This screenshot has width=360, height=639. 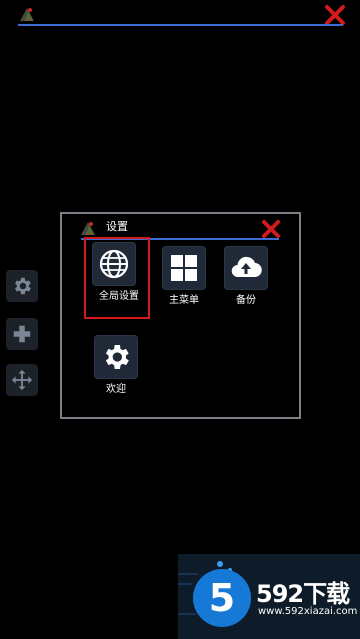 What do you see at coordinates (308, 611) in the screenshot?
I see `watermark-url: www.592xiazai.com` at bounding box center [308, 611].